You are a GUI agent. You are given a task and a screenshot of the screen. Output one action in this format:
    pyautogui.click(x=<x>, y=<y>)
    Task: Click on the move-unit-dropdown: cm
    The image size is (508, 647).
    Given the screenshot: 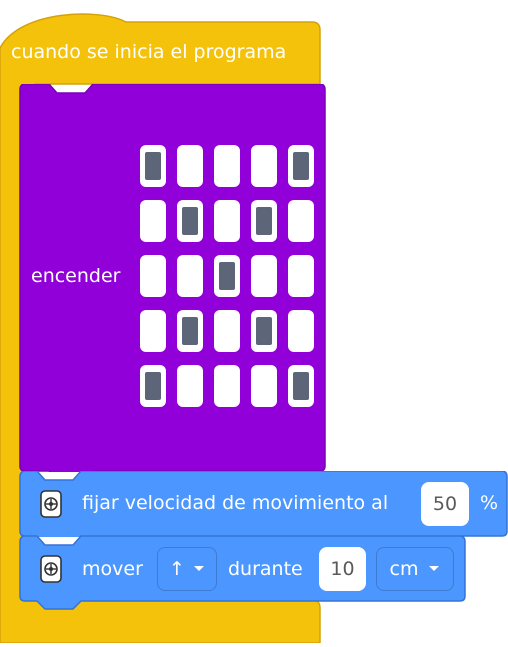 What is the action you would take?
    pyautogui.click(x=415, y=569)
    